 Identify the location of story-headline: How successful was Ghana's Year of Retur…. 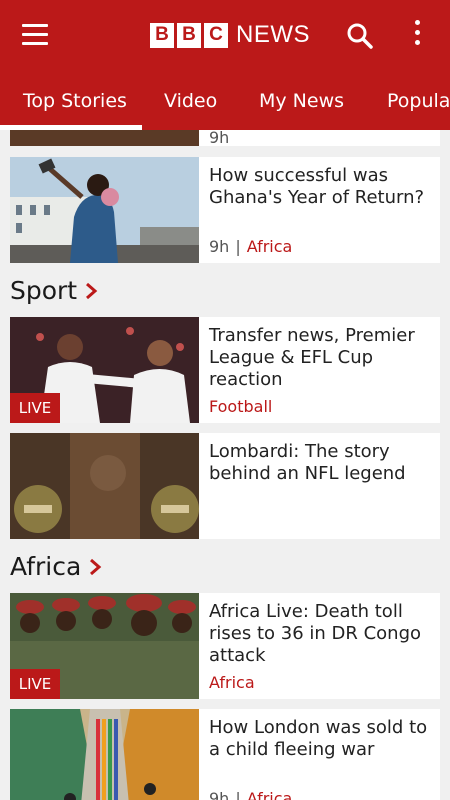
(317, 186).